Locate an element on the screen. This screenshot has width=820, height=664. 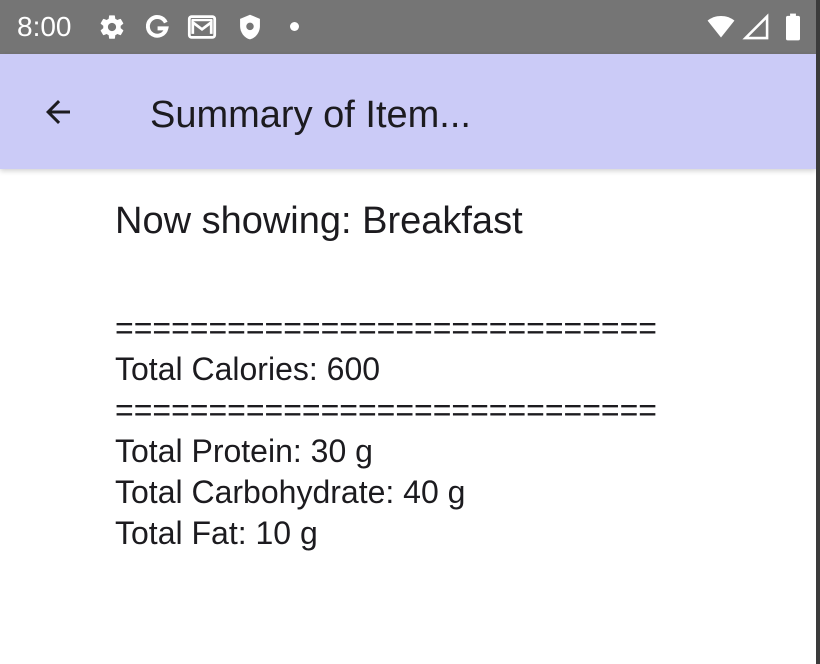
window-edge is located at coordinates (818, 332).